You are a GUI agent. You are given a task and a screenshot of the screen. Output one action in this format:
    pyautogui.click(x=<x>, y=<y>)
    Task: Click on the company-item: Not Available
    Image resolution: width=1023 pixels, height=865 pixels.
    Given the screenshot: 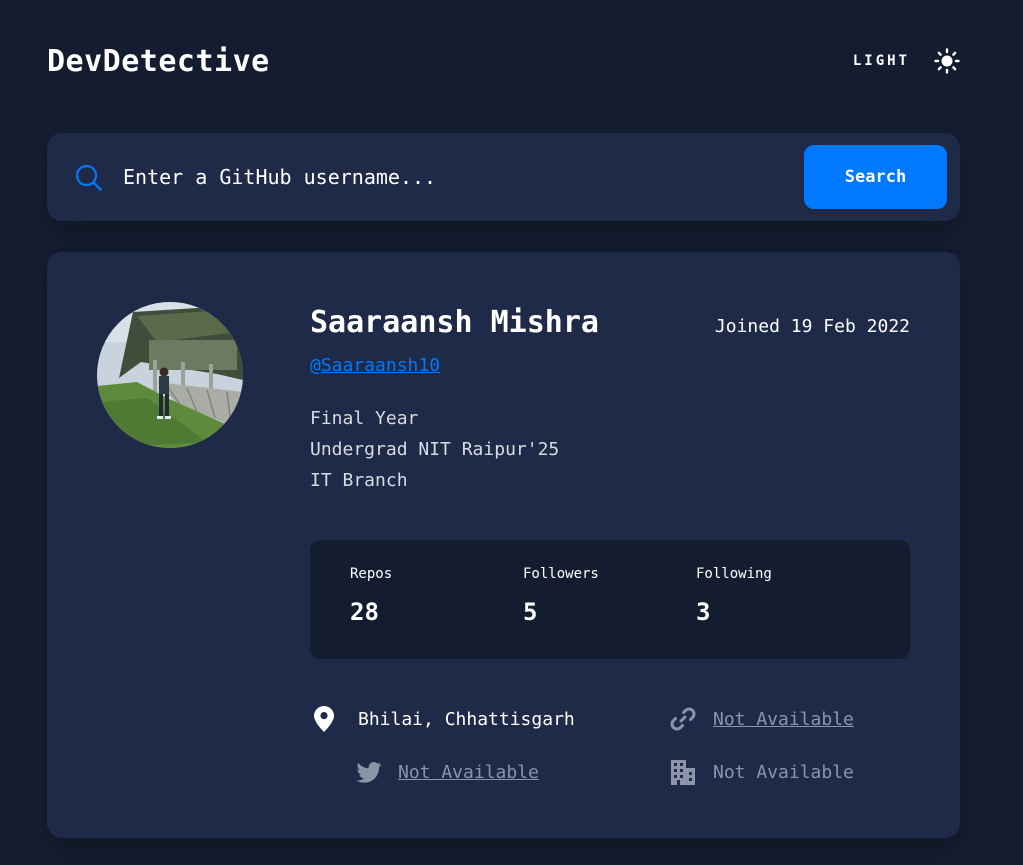 What is the action you would take?
    pyautogui.click(x=762, y=772)
    